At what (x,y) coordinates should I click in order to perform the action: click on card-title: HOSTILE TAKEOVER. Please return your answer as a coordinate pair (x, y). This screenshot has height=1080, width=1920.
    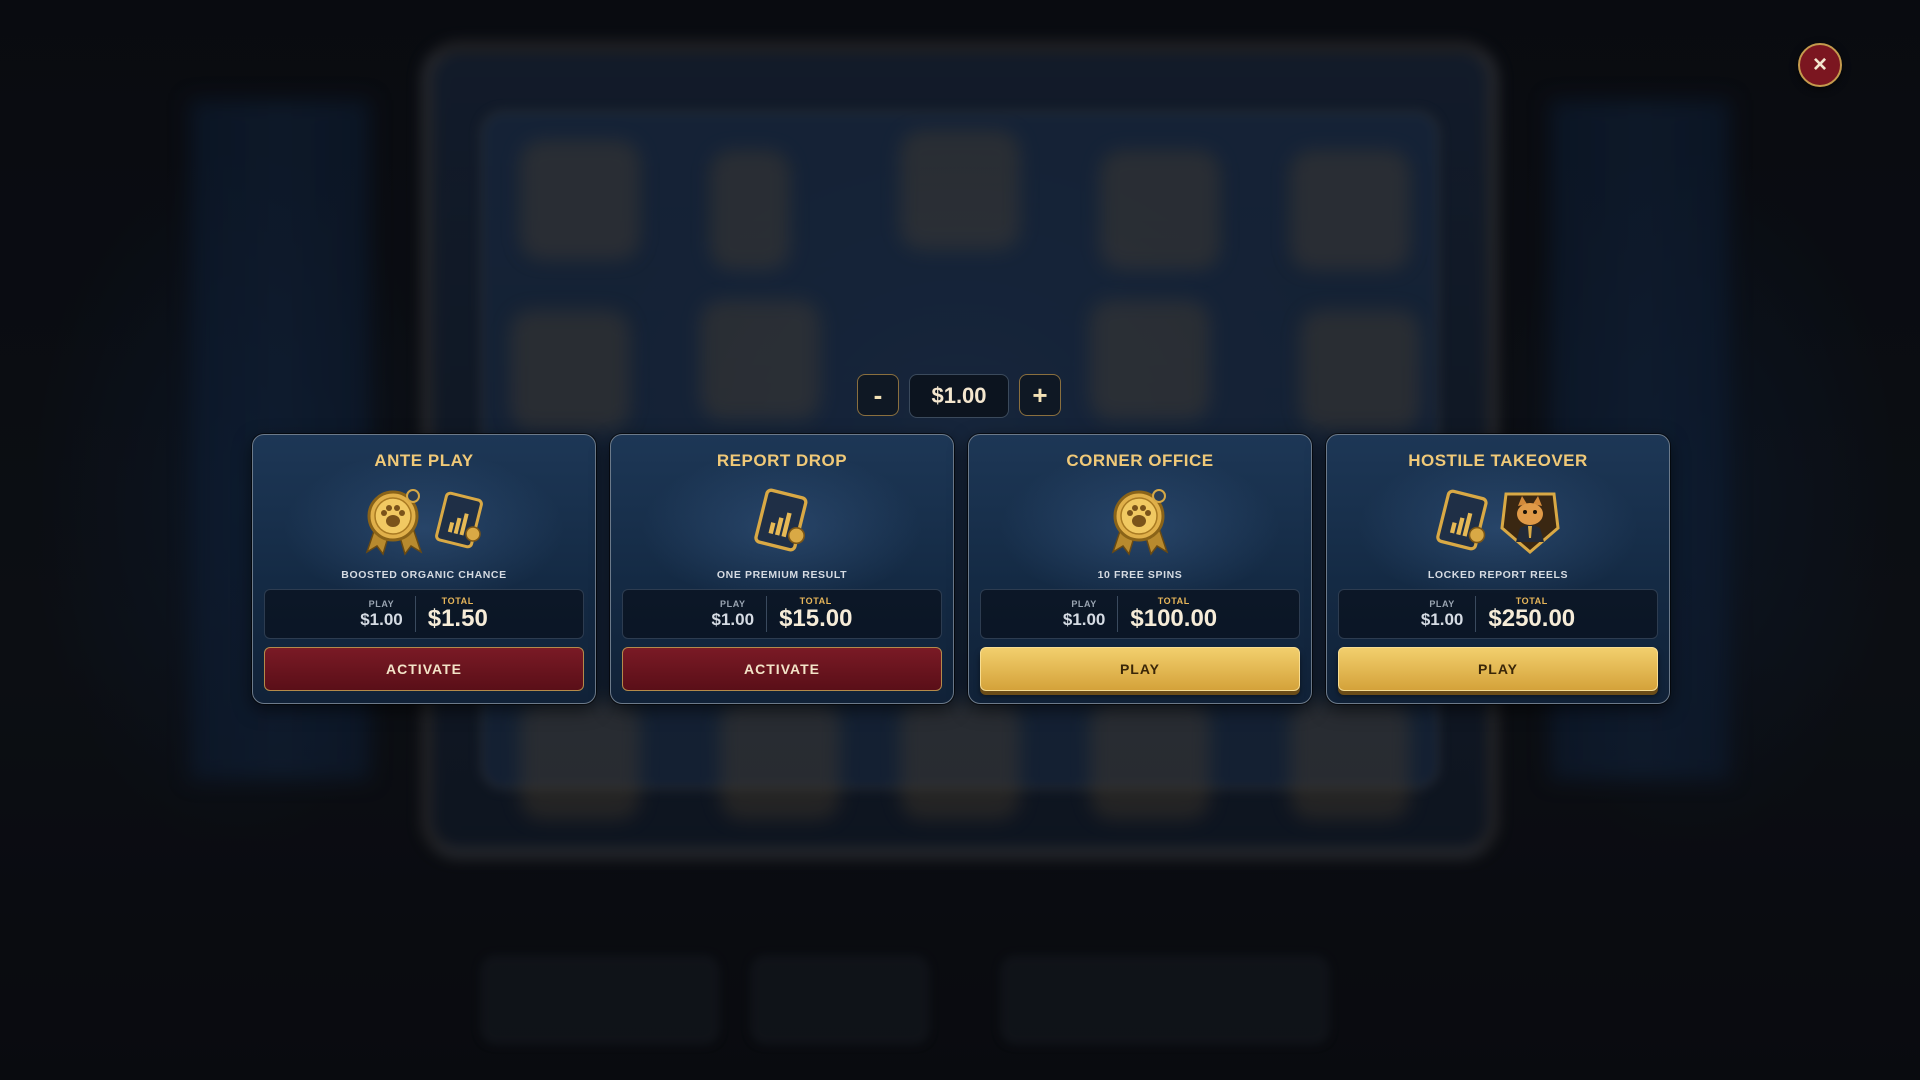
    Looking at the image, I should click on (1498, 460).